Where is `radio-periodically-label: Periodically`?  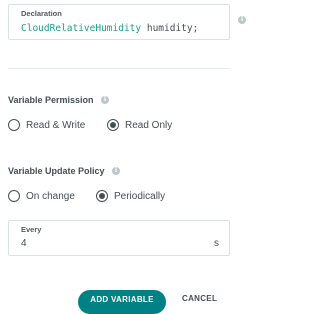
radio-periodically-label: Periodically is located at coordinates (140, 196).